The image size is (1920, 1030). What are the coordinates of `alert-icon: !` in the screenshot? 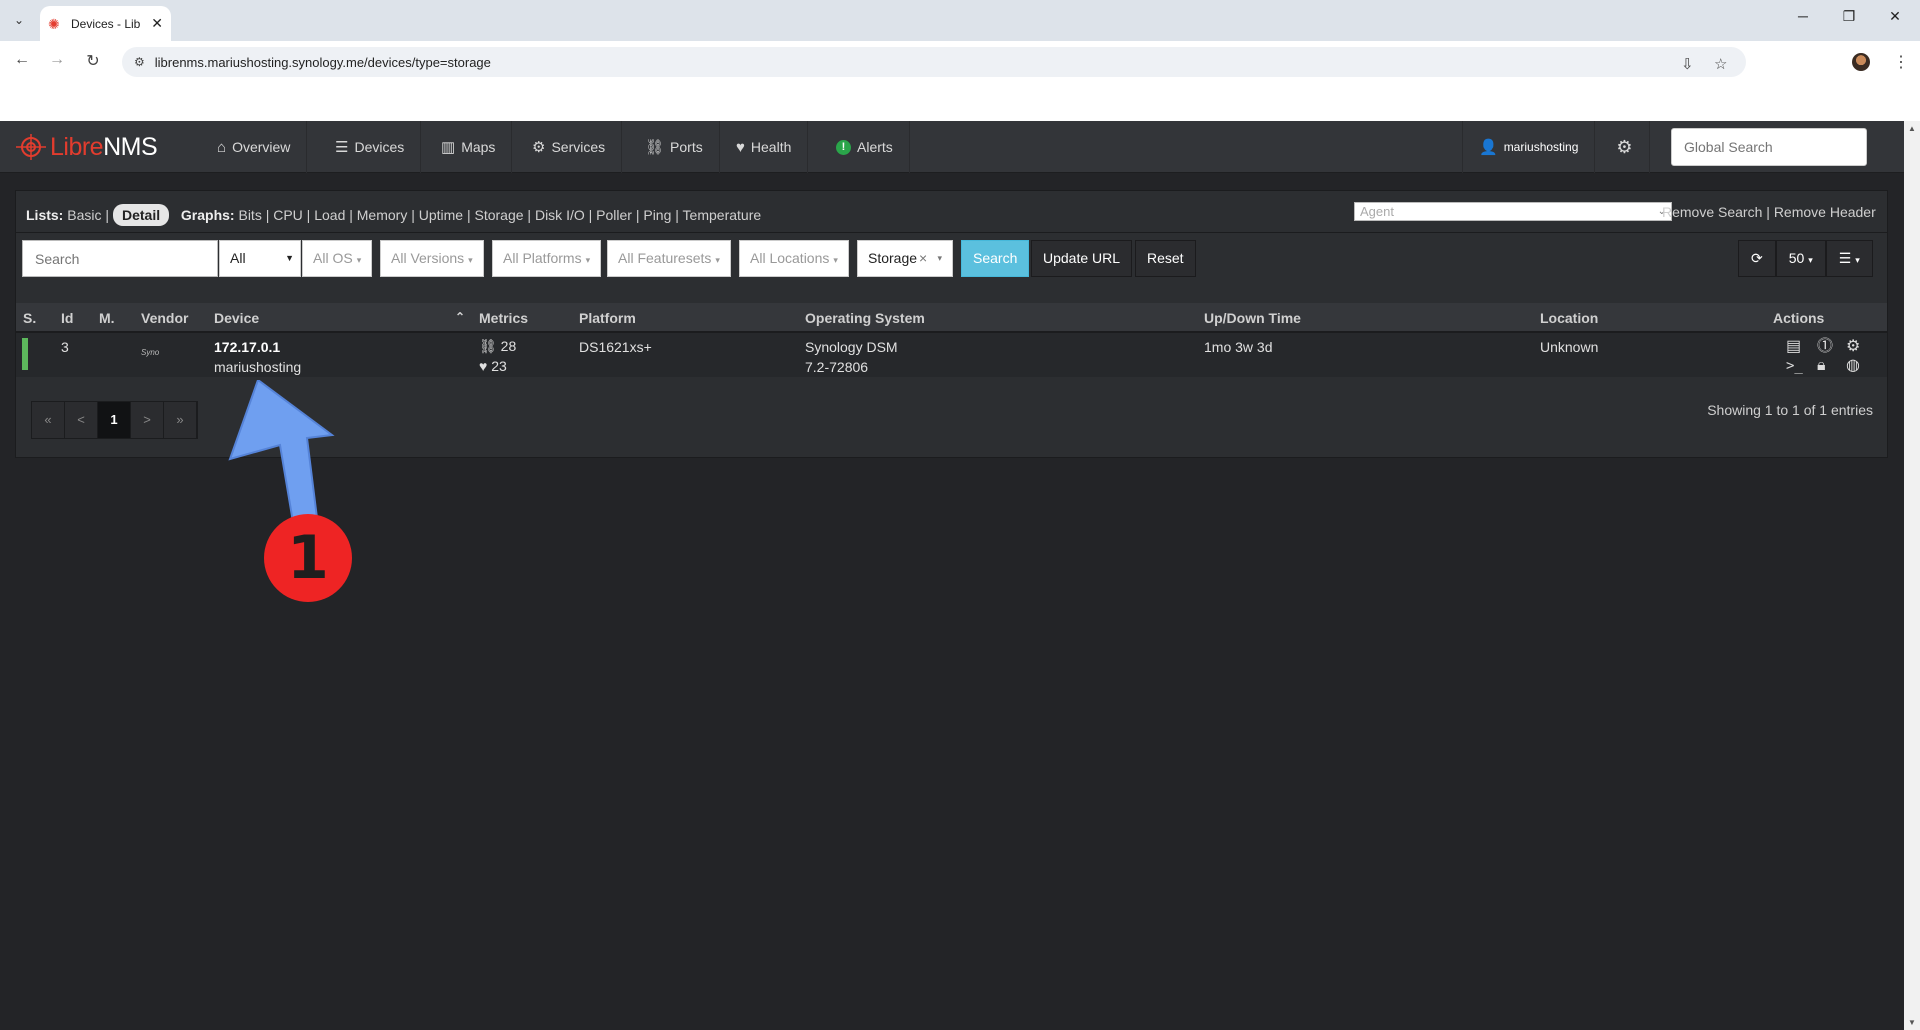 It's located at (843, 147).